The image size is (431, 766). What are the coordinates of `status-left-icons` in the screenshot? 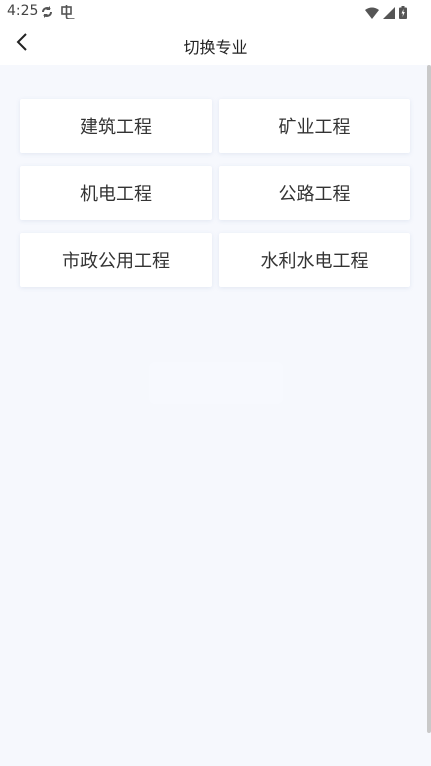 It's located at (58, 13).